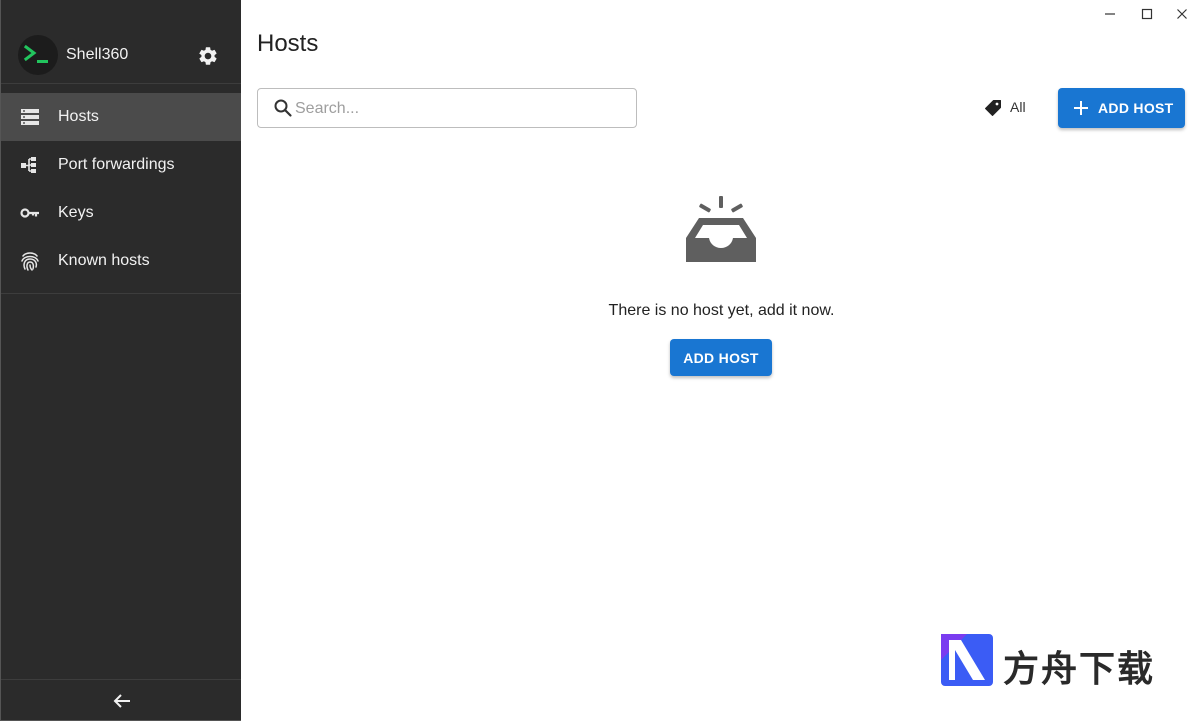 The height and width of the screenshot is (721, 1202). I want to click on sidebar-item-label: Port forwardings, so click(116, 164).